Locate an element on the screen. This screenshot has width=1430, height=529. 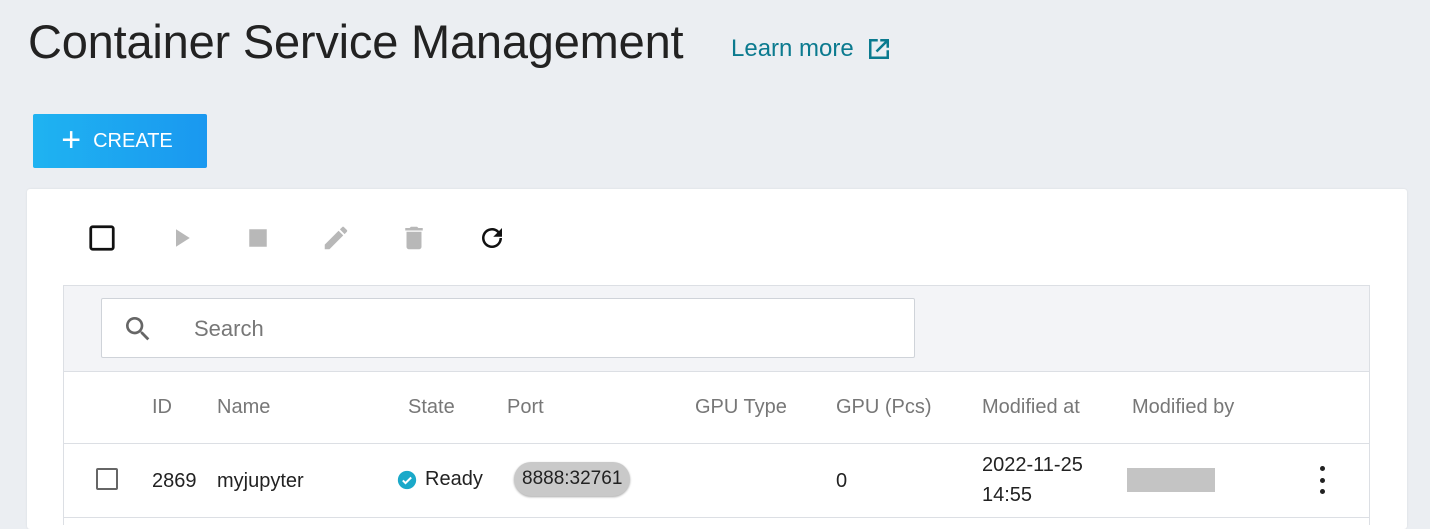
column-header-port: Port is located at coordinates (525, 407).